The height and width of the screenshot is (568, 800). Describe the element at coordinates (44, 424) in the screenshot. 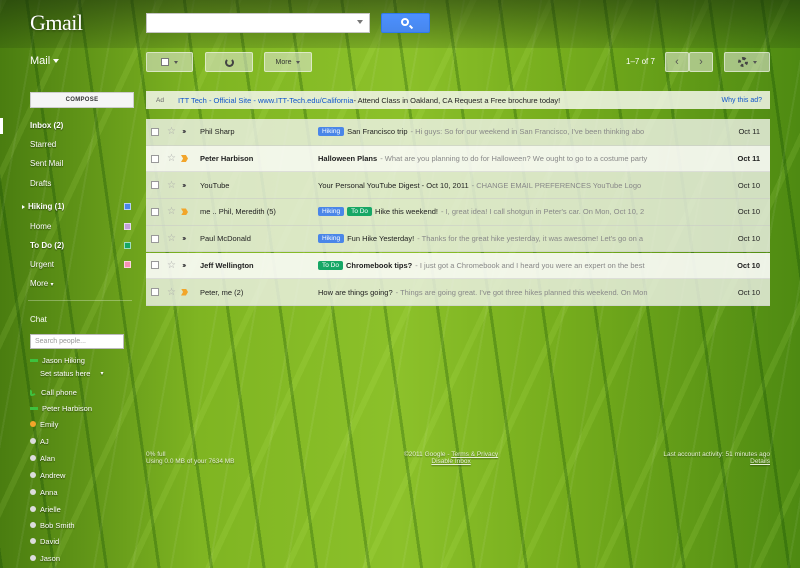

I see `chat-contact: Emily` at that location.